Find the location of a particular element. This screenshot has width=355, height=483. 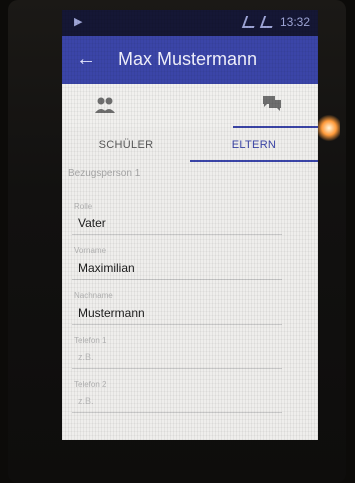

app-bar: ← Max Mustermann is located at coordinates (190, 60).